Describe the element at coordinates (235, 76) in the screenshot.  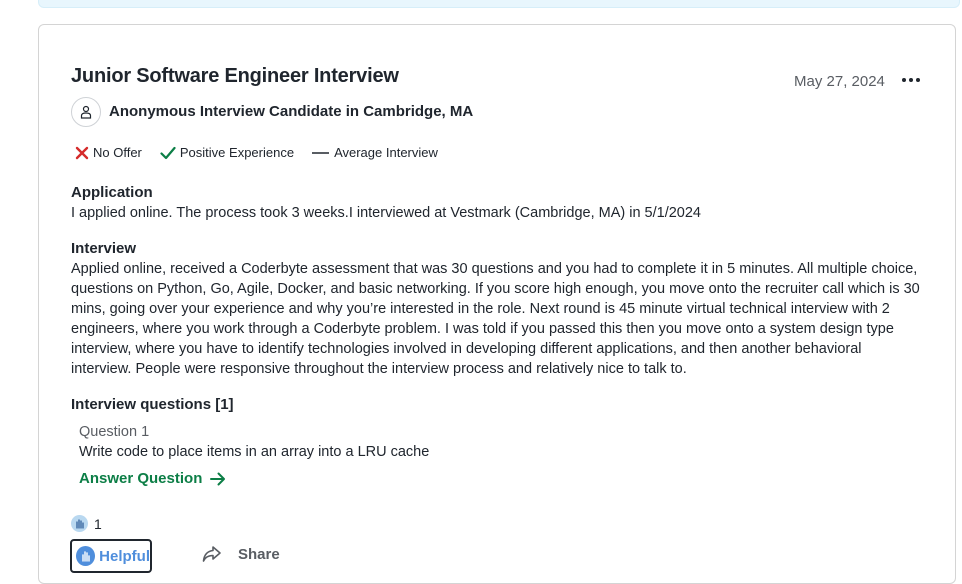
I see `review-title: Junior Software Engineer Interview` at that location.